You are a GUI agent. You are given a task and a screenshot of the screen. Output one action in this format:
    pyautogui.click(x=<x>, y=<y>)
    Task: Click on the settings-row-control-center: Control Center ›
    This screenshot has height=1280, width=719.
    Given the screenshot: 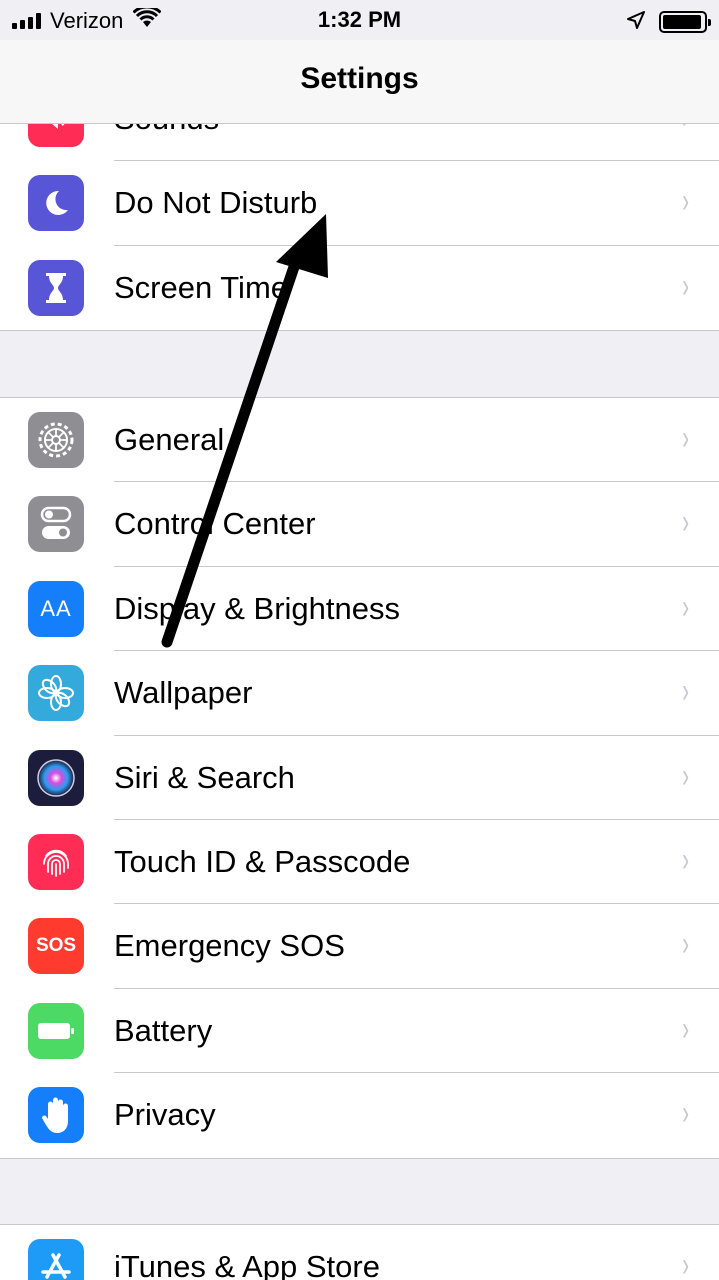 What is the action you would take?
    pyautogui.click(x=359, y=524)
    